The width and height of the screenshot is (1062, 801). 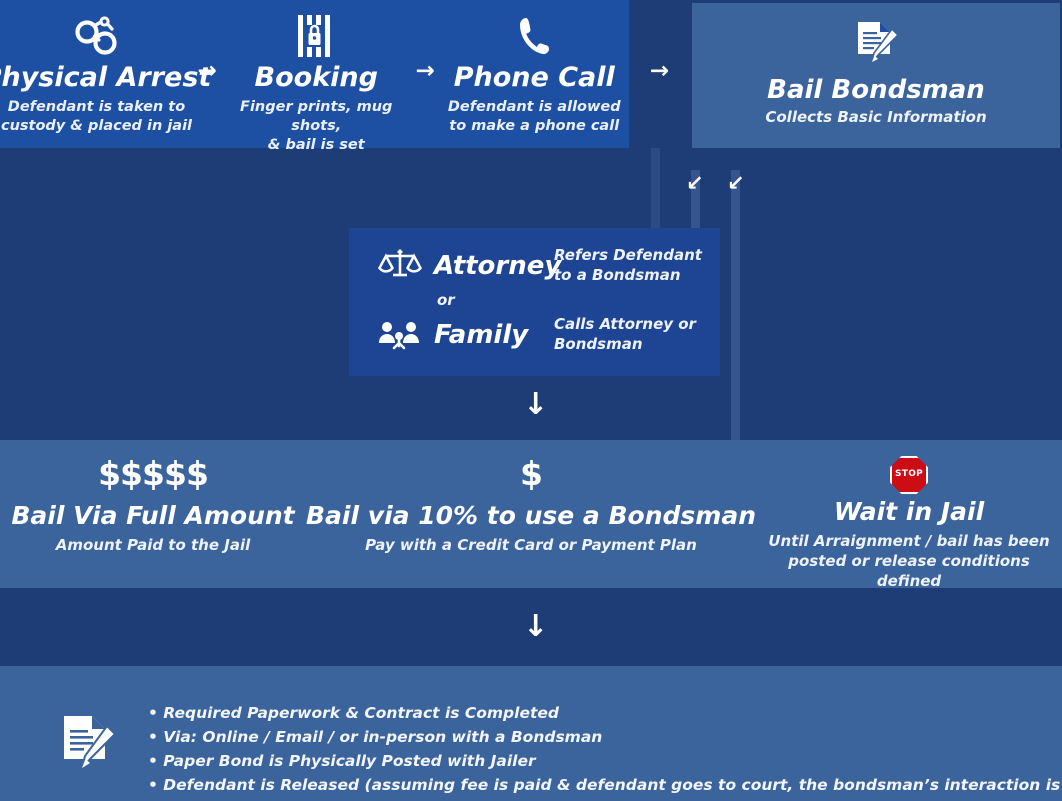 I want to click on diagonal-arrow-1: ↙, so click(x=695, y=183).